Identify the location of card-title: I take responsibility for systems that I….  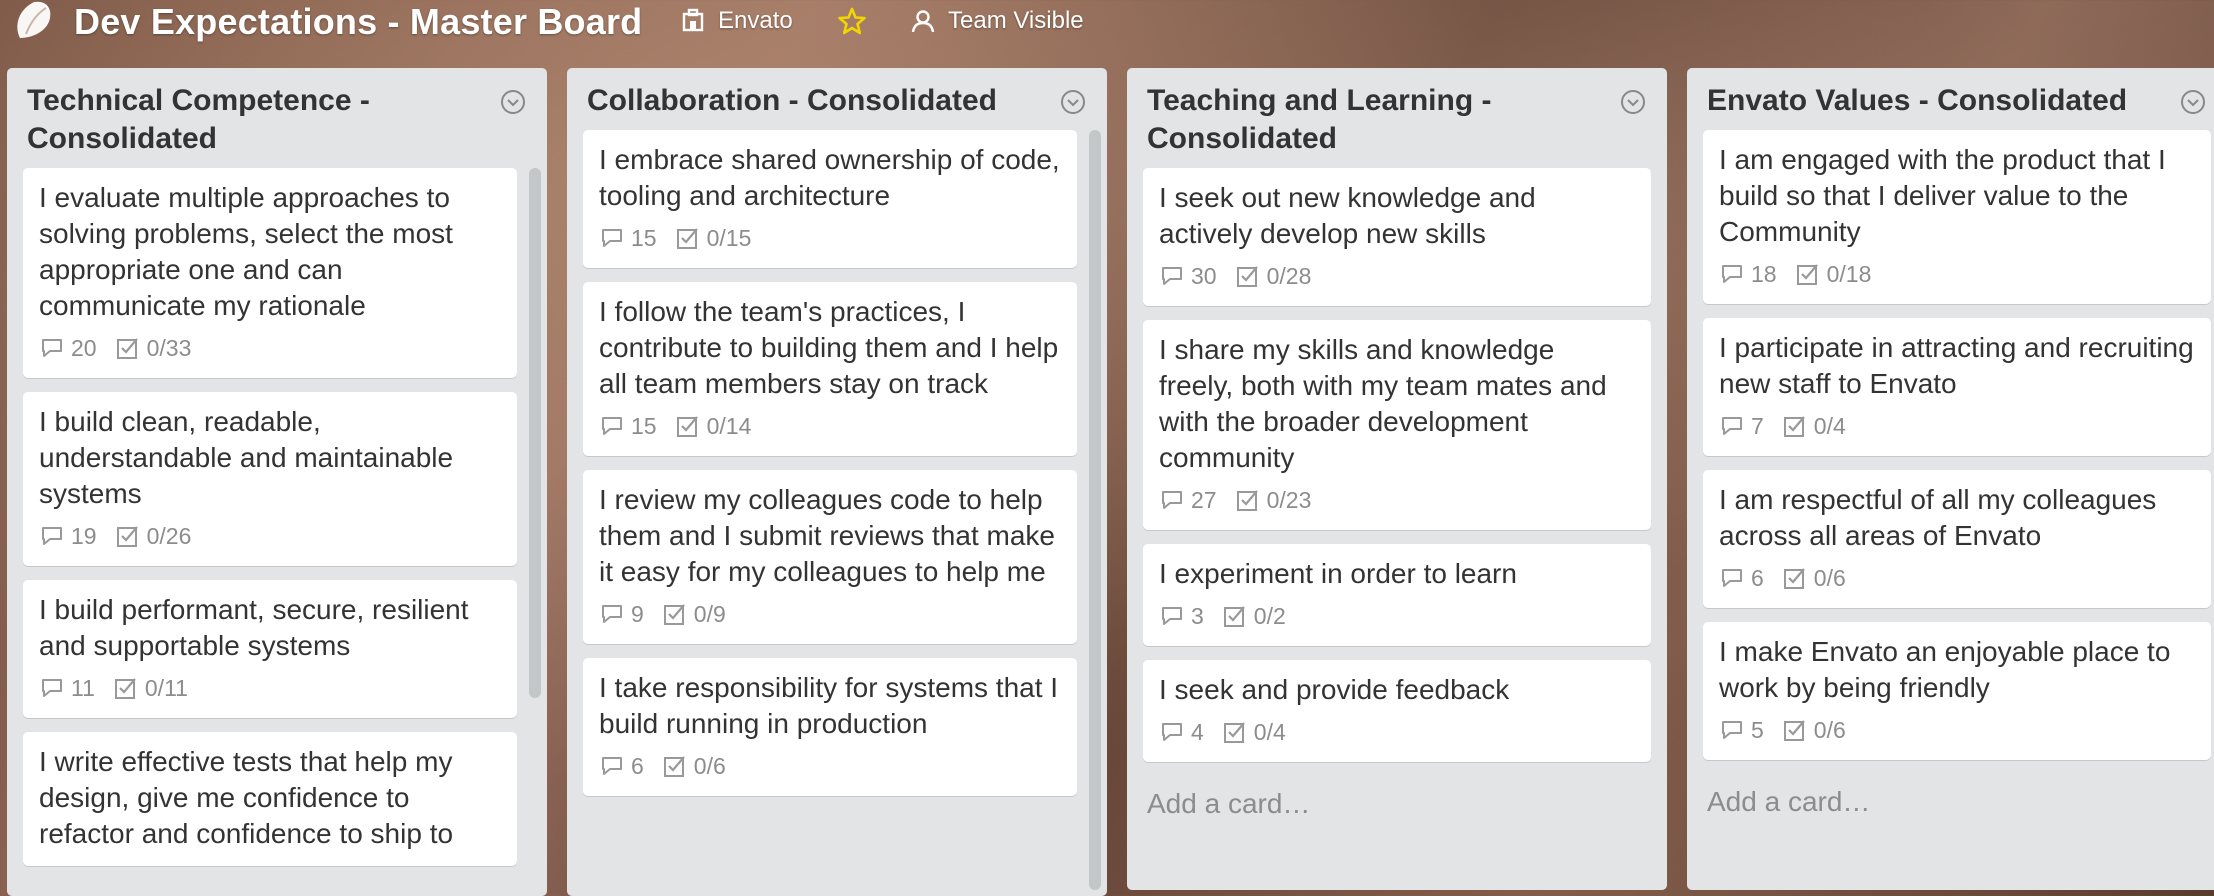
(829, 705).